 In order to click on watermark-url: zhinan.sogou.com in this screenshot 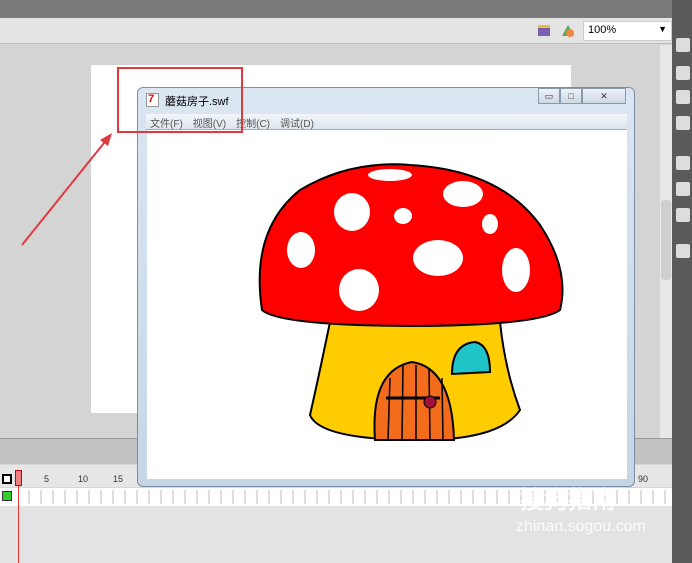, I will do `click(581, 526)`.